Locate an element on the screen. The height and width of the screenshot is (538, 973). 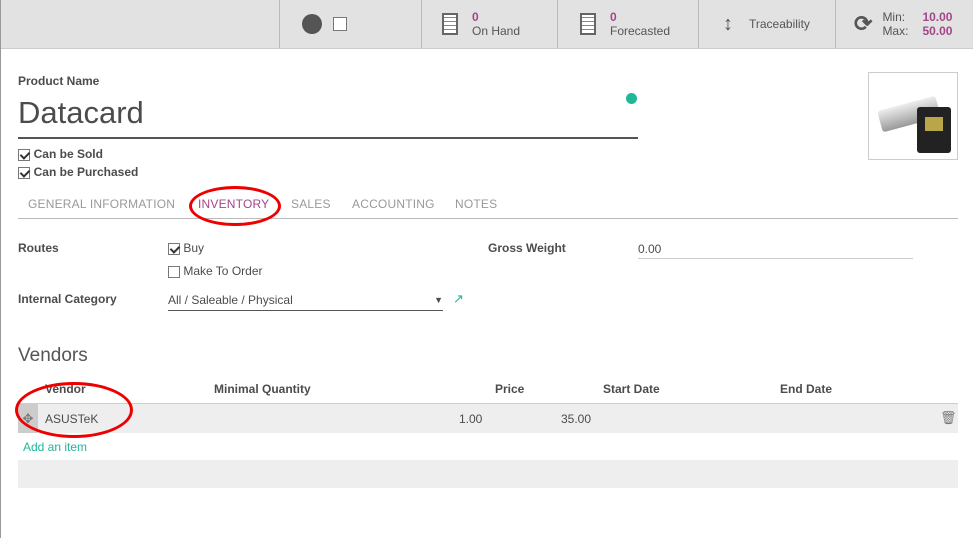
on-hand-button: 0 On Hand is located at coordinates (489, 24).